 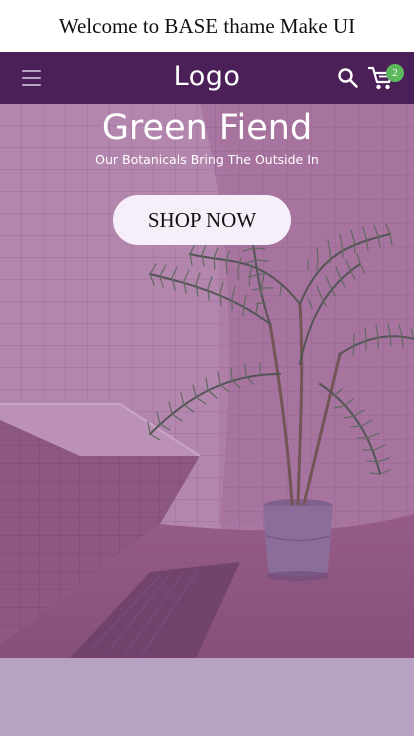 I want to click on announcement-bar: Welcome to BASE thame Make UI, so click(x=207, y=26).